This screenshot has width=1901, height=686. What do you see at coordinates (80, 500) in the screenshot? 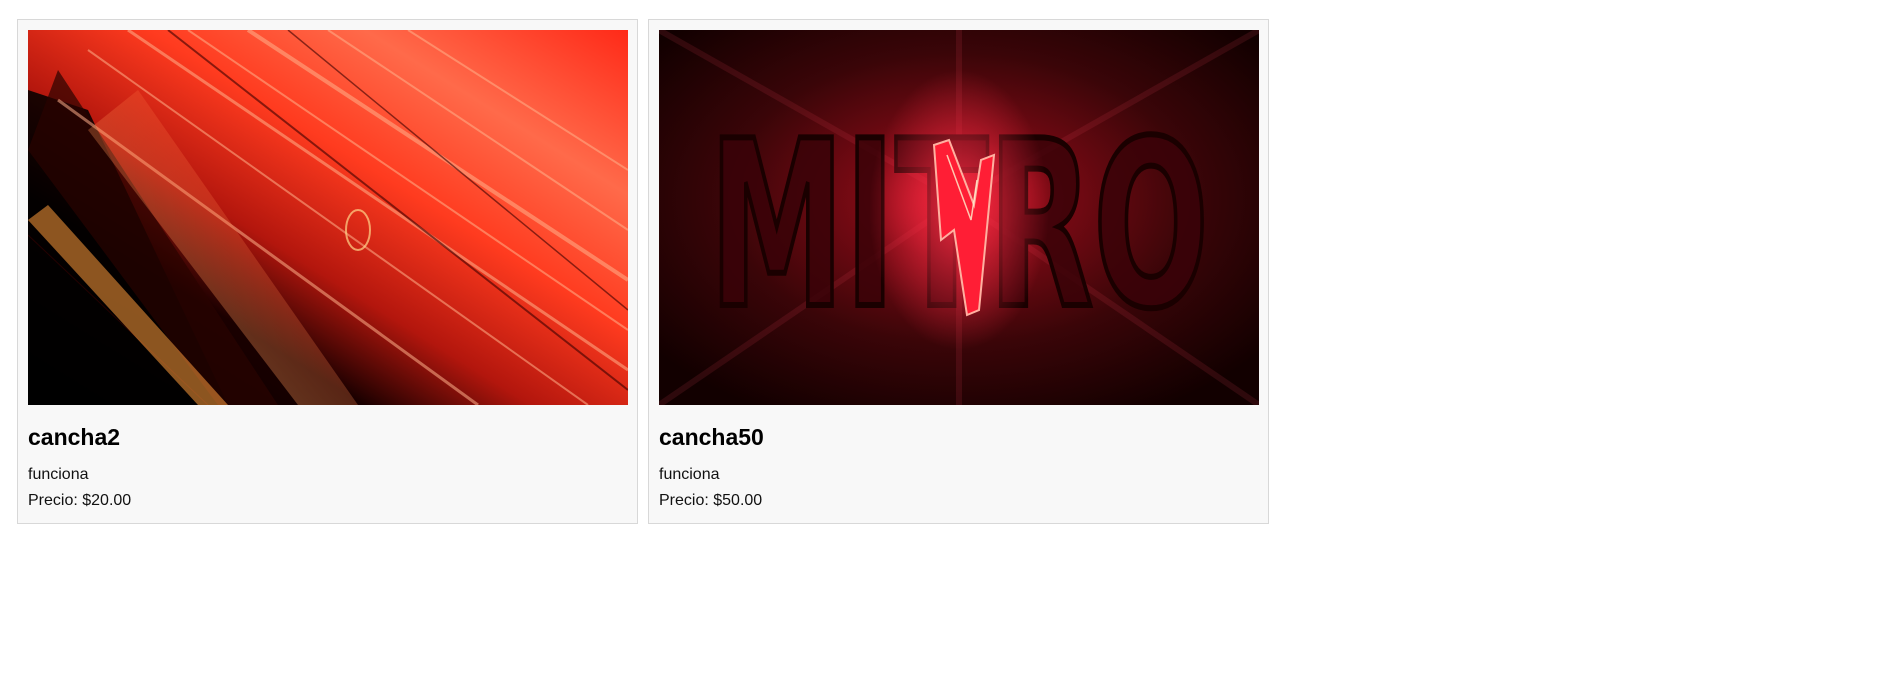
I see `product-price: Precio: $20.00` at bounding box center [80, 500].